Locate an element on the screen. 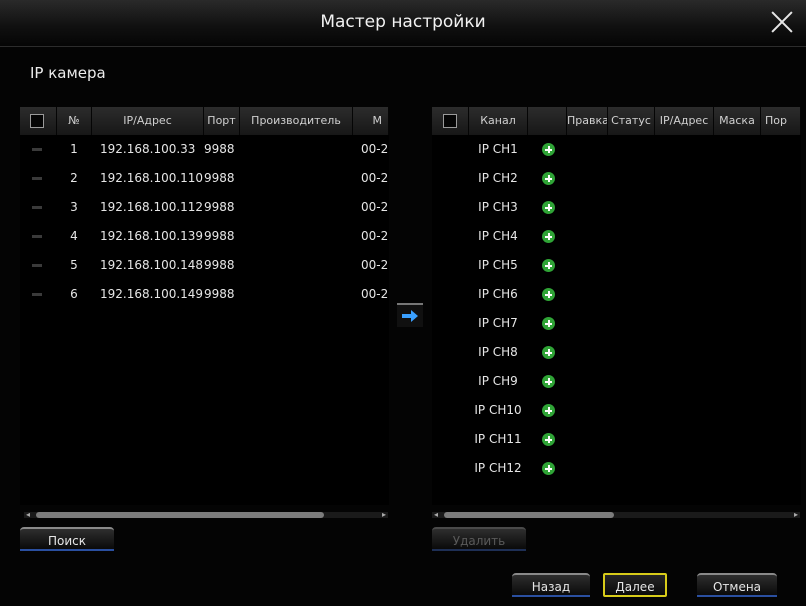 The height and width of the screenshot is (606, 806). table-row: IP CH7 is located at coordinates (616, 323).